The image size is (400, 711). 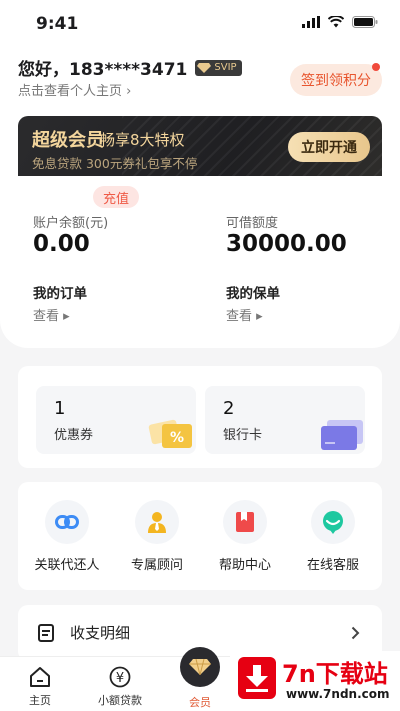 What do you see at coordinates (244, 314) in the screenshot?
I see `policies-link: 查看 ▸` at bounding box center [244, 314].